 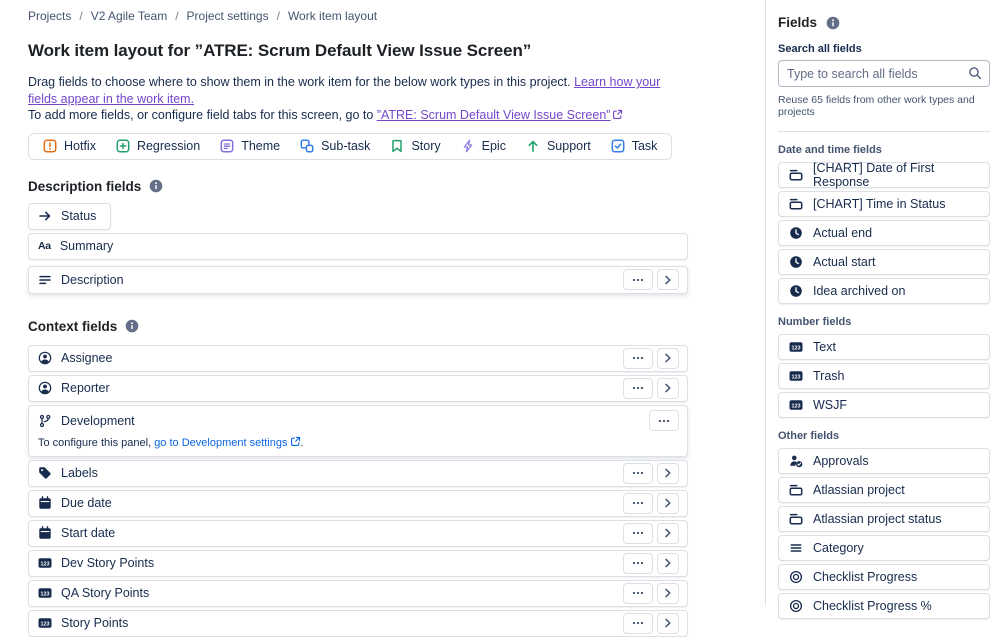 What do you see at coordinates (70, 216) in the screenshot?
I see `field-row-status: Status` at bounding box center [70, 216].